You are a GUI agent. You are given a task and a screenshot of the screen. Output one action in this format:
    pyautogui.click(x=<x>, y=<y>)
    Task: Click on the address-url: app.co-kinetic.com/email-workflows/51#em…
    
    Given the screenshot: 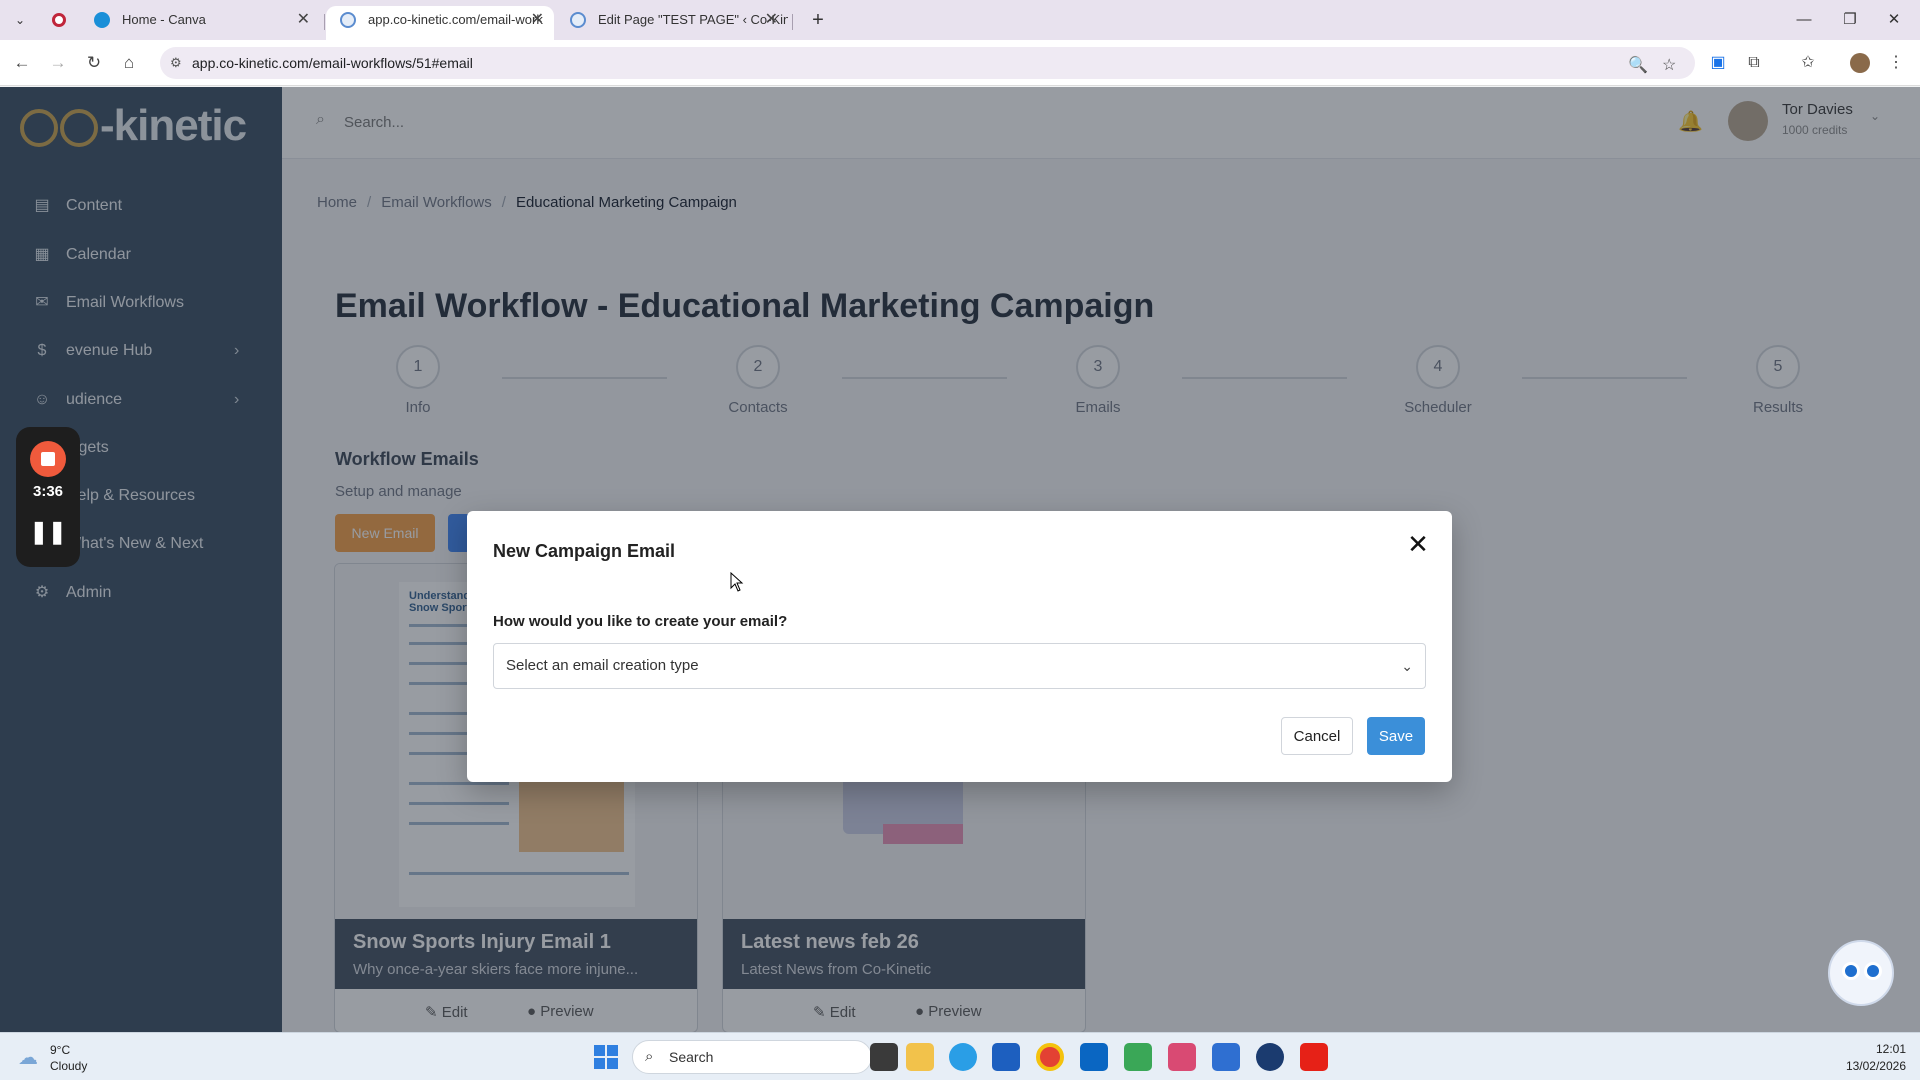 What is the action you would take?
    pyautogui.click(x=332, y=63)
    